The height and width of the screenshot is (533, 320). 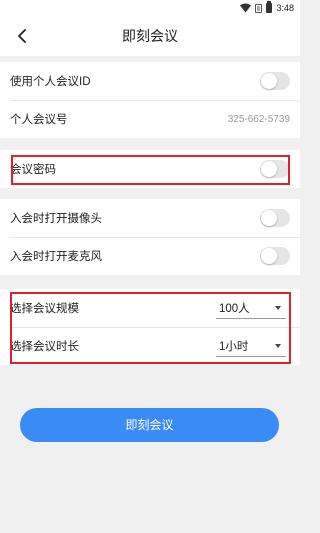 What do you see at coordinates (269, 7) in the screenshot?
I see `battery-icon` at bounding box center [269, 7].